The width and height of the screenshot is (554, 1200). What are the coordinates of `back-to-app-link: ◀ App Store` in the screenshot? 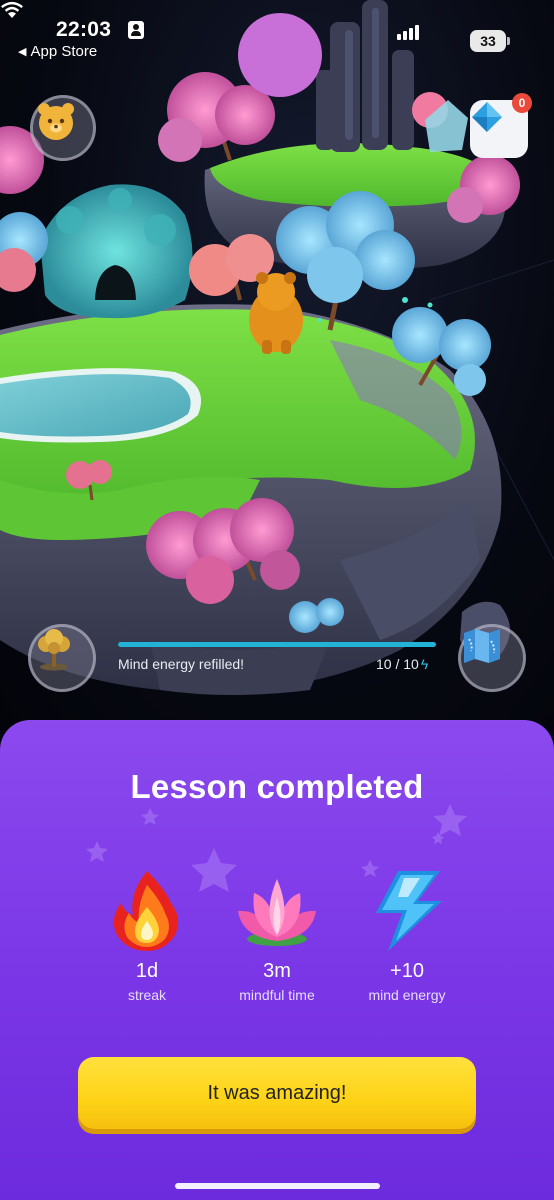 It's located at (57, 51).